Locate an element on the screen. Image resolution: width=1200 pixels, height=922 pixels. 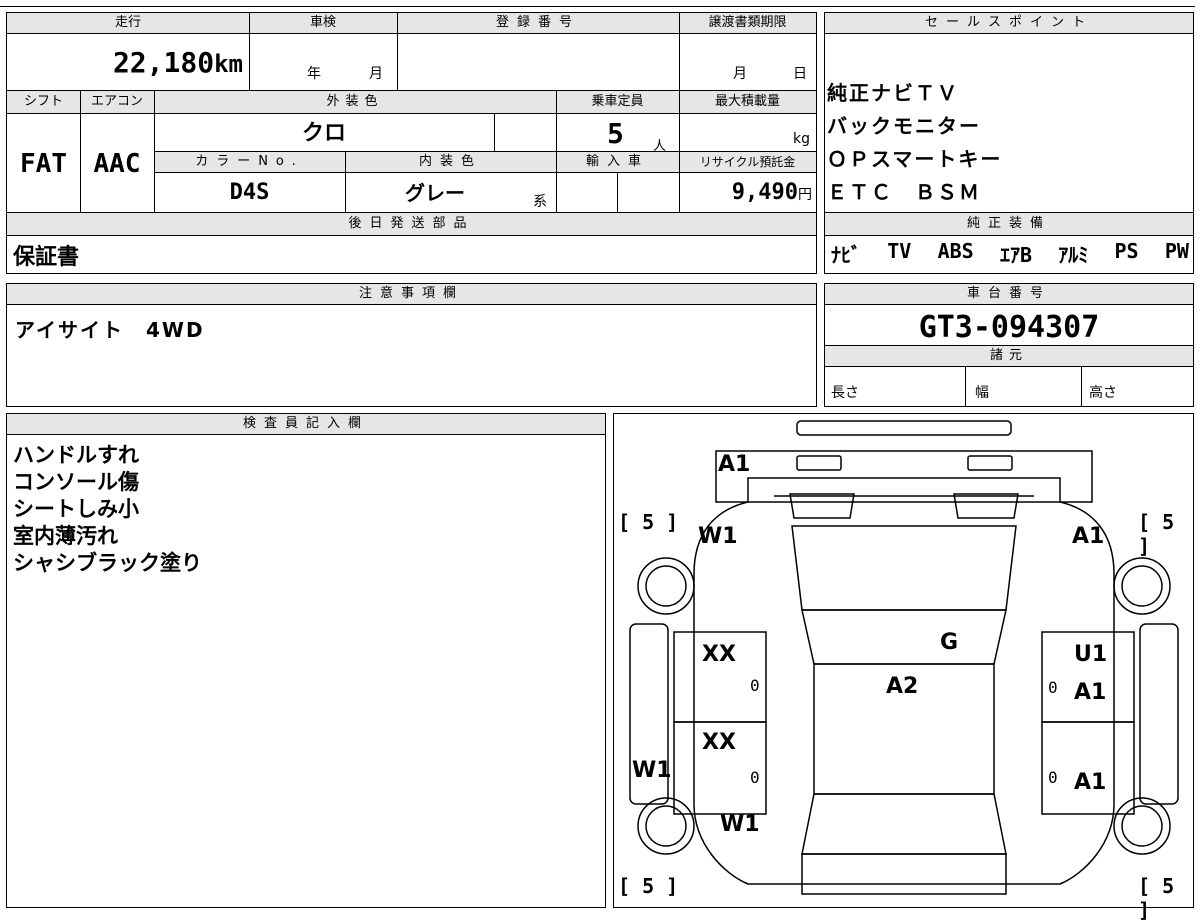
inspector-line: シャシブラック塗り is located at coordinates (107, 563).